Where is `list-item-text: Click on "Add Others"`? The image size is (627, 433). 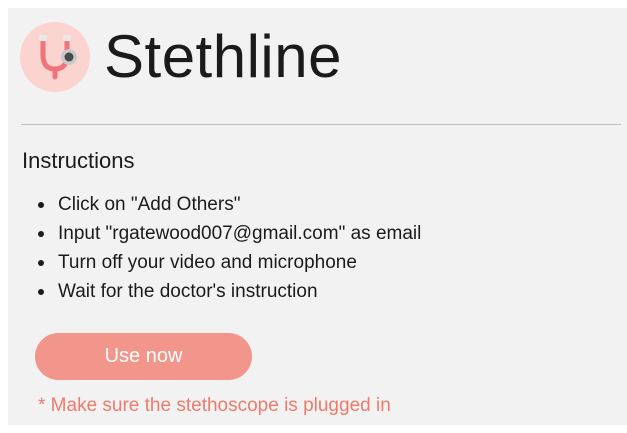
list-item-text: Click on "Add Others" is located at coordinates (149, 204).